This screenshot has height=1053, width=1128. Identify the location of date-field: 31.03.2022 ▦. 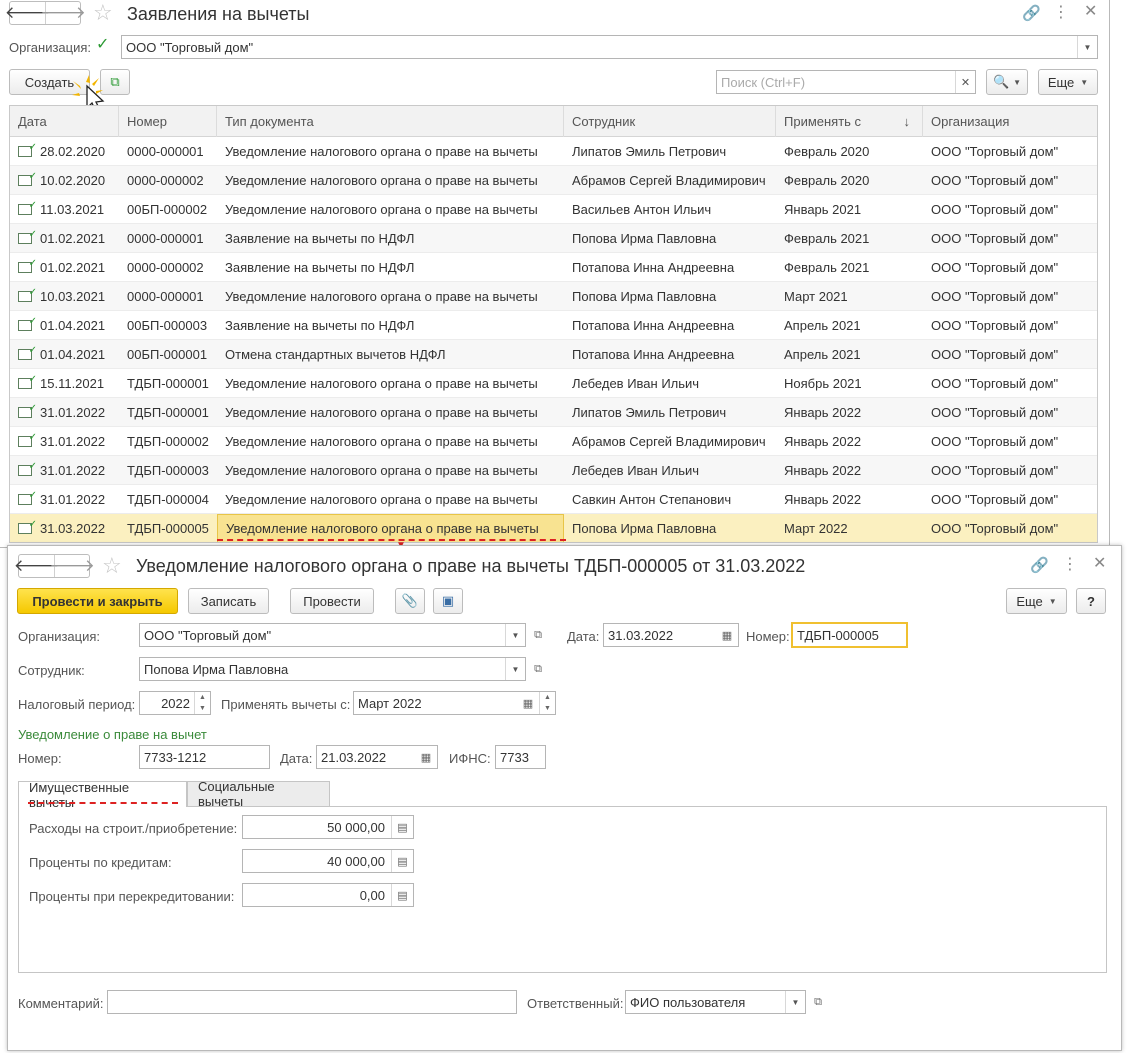
(671, 635).